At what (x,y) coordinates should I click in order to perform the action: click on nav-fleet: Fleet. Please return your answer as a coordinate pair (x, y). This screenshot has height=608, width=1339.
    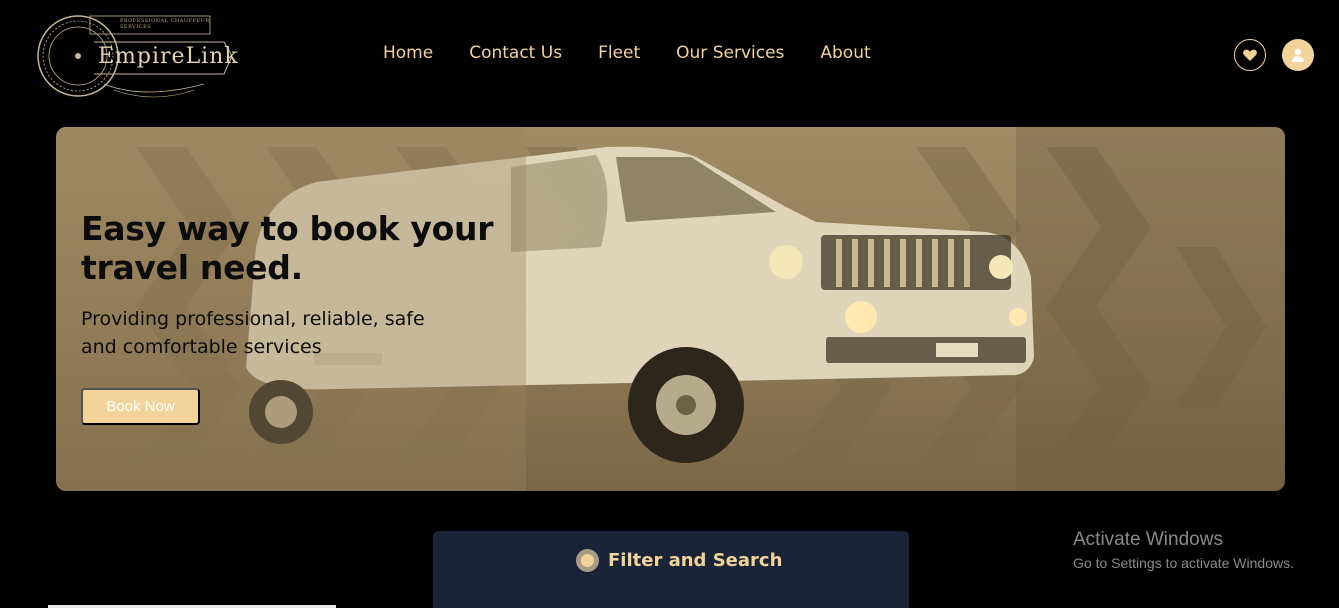
    Looking at the image, I should click on (619, 53).